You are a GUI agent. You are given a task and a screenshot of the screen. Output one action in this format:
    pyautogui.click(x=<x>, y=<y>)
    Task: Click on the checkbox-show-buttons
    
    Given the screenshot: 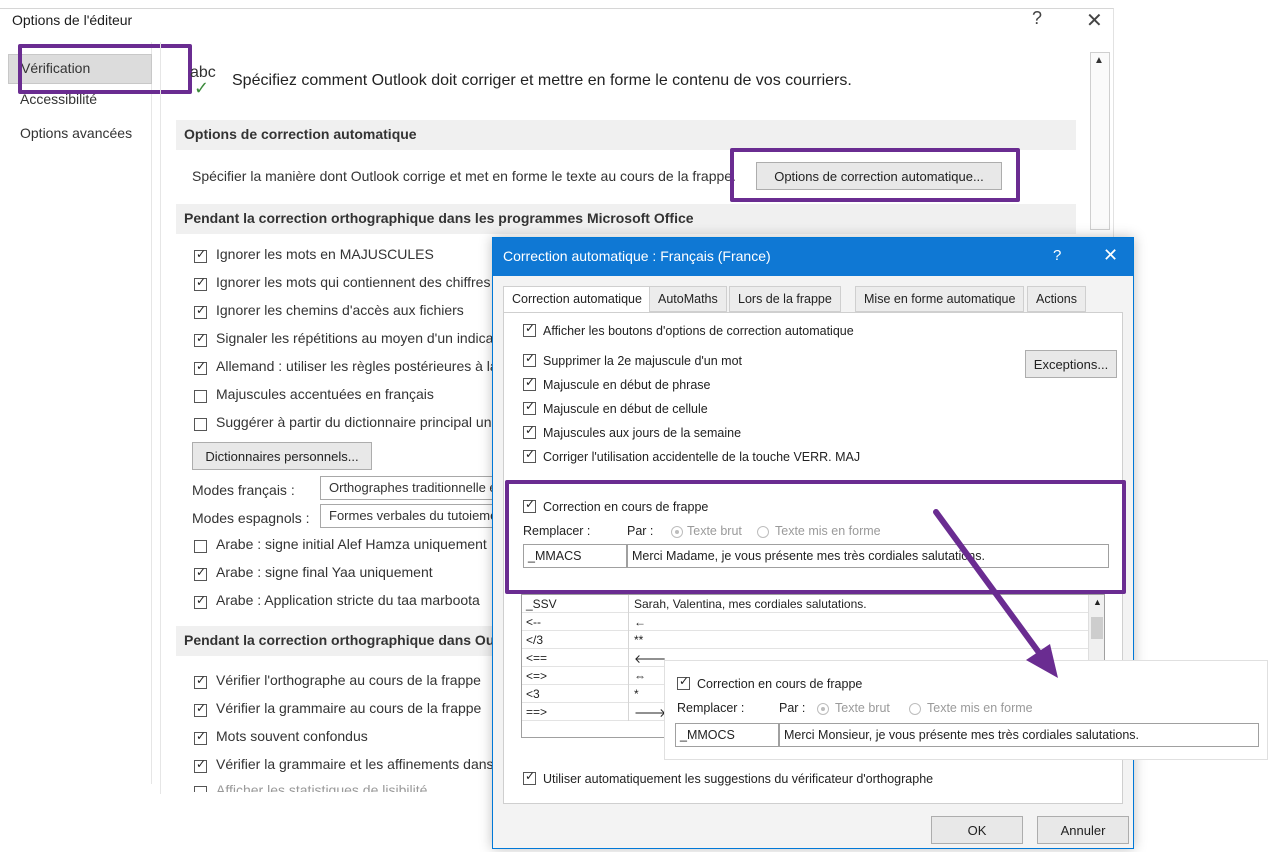 What is the action you would take?
    pyautogui.click(x=529, y=329)
    